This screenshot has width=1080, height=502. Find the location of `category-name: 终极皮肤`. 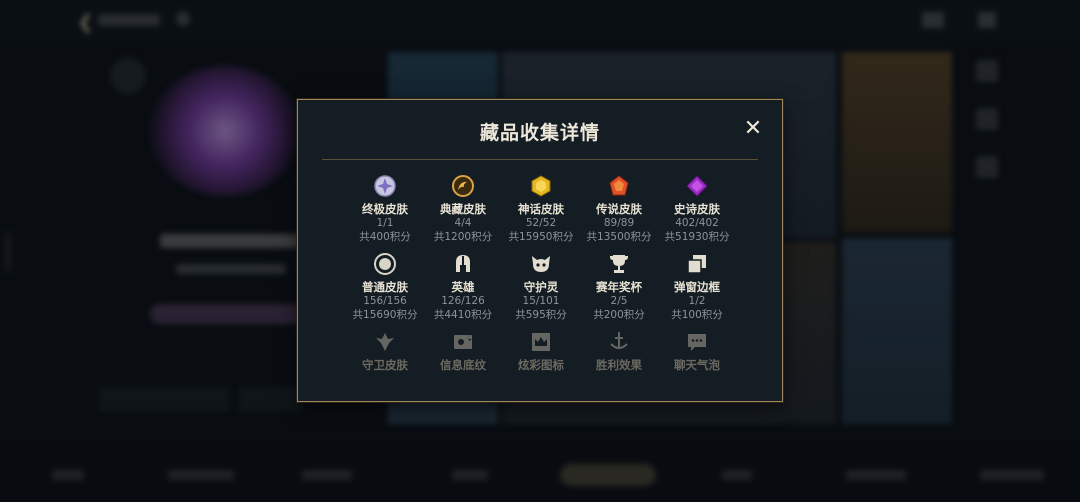

category-name: 终极皮肤 is located at coordinates (385, 209).